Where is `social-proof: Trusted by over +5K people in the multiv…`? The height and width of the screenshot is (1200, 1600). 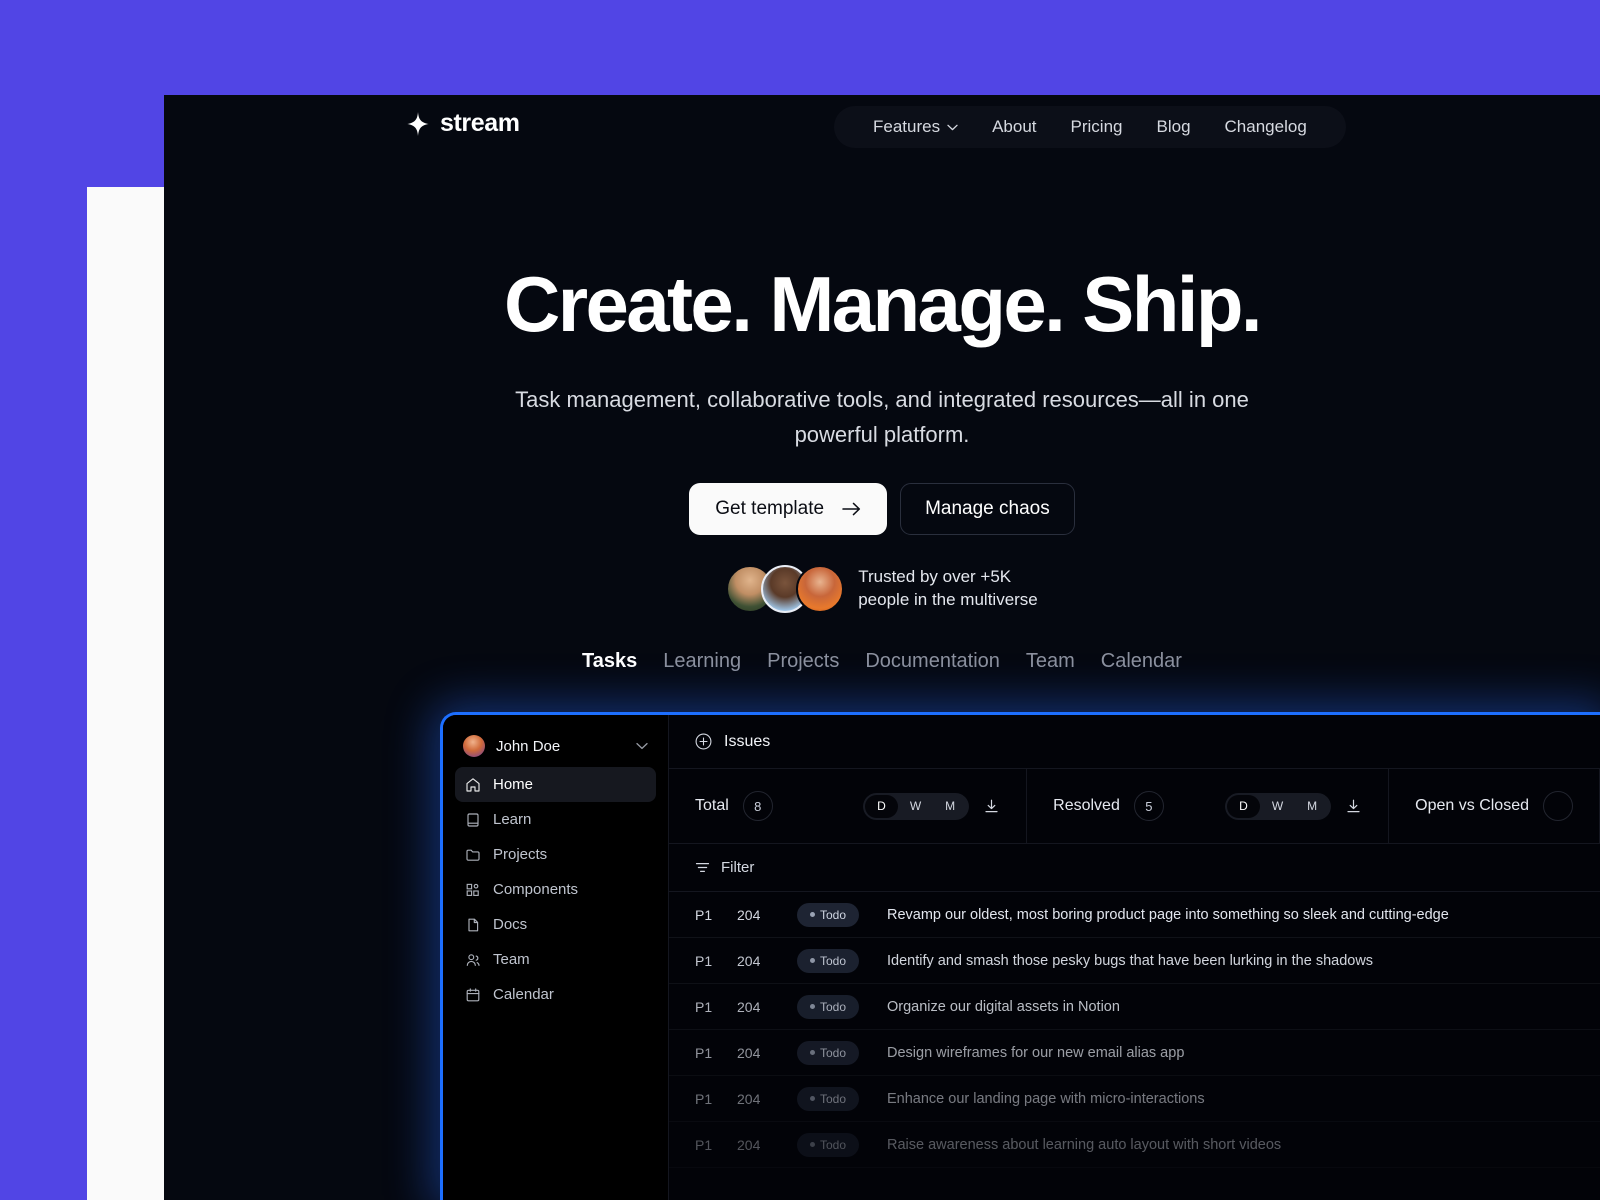
social-proof: Trusted by over +5K people in the multiv… is located at coordinates (882, 589).